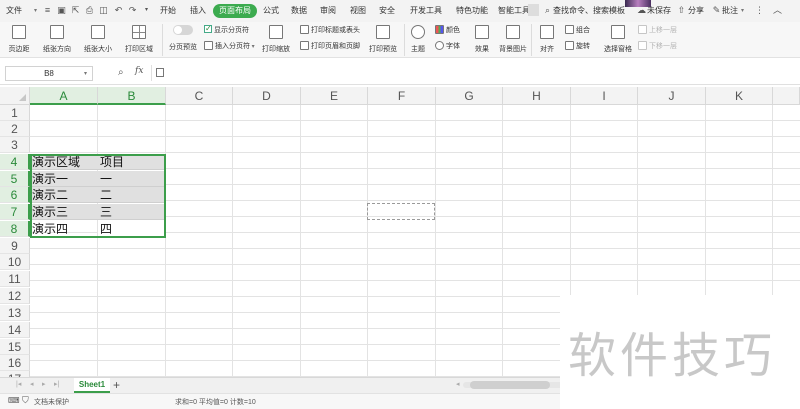 This screenshot has height=409, width=800. I want to click on column-header-i: I, so click(604, 96).